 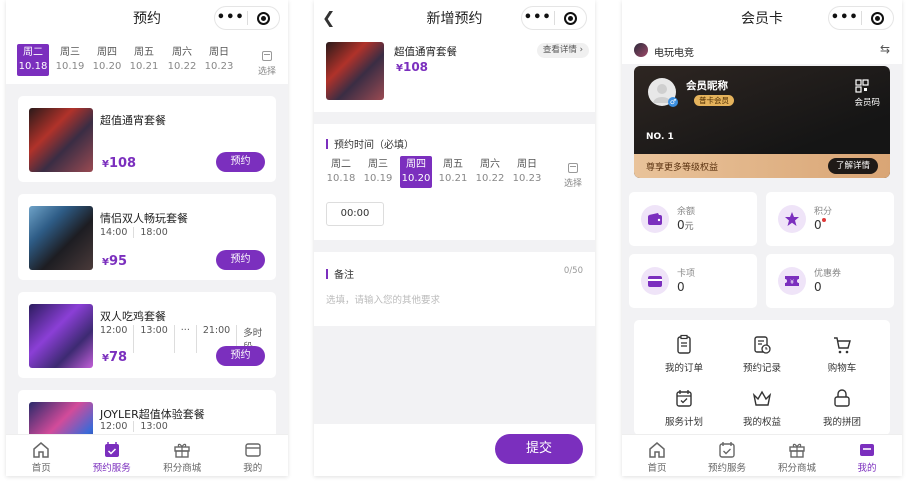 I want to click on page-title: 新增预约, so click(x=454, y=19).